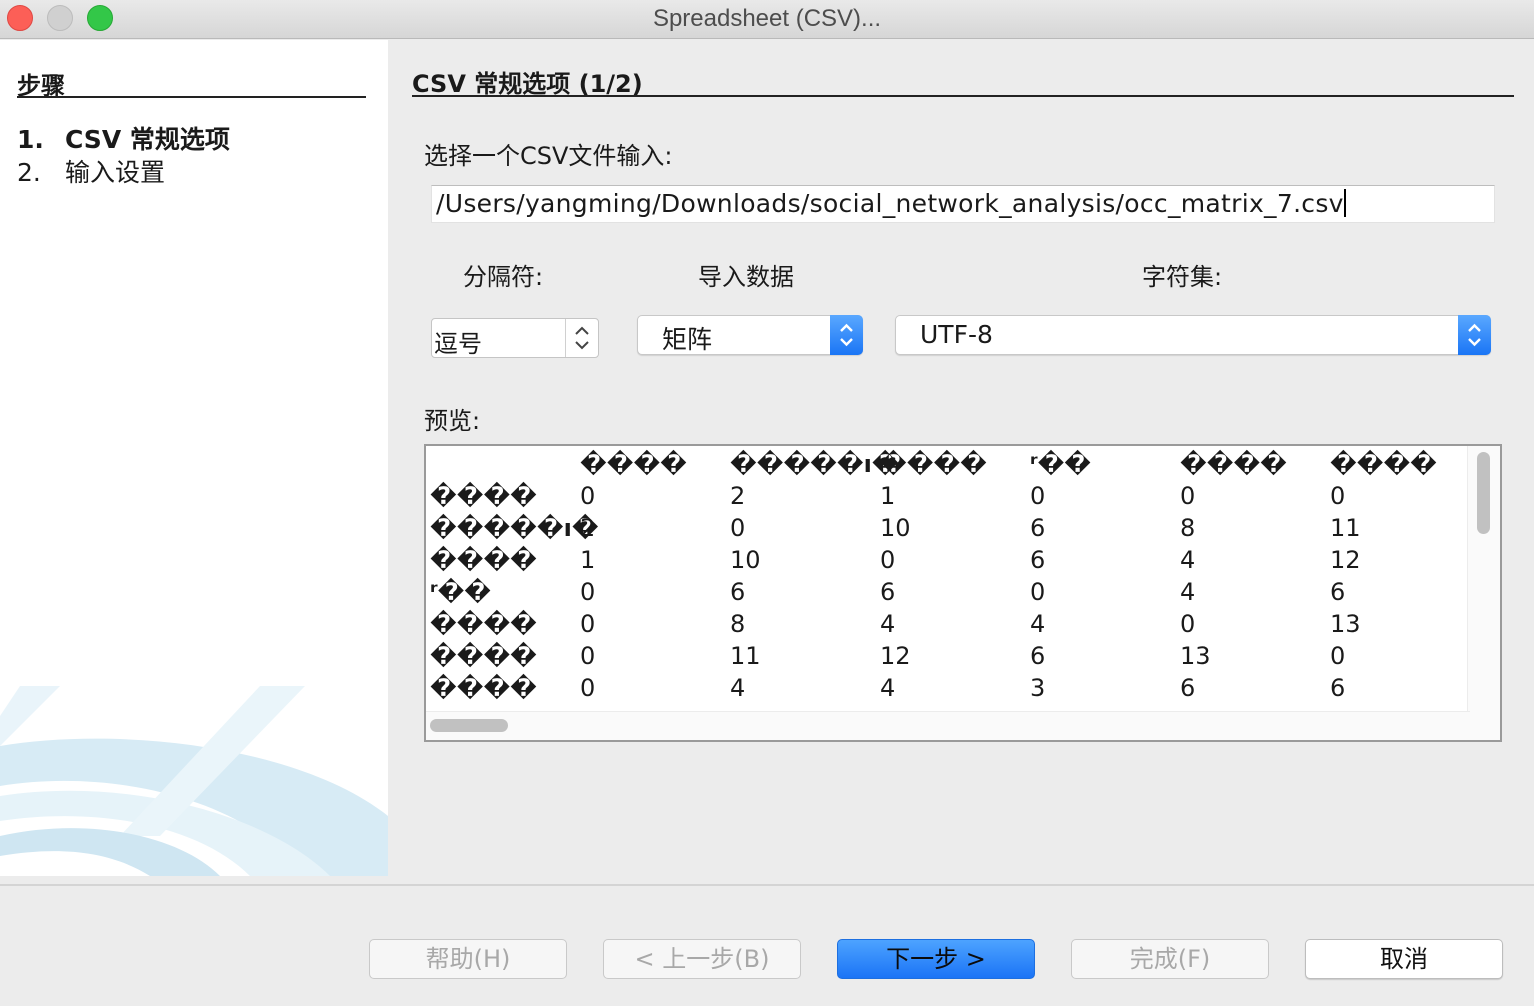  Describe the element at coordinates (687, 339) in the screenshot. I see `import-data-value: 矩阵` at that location.